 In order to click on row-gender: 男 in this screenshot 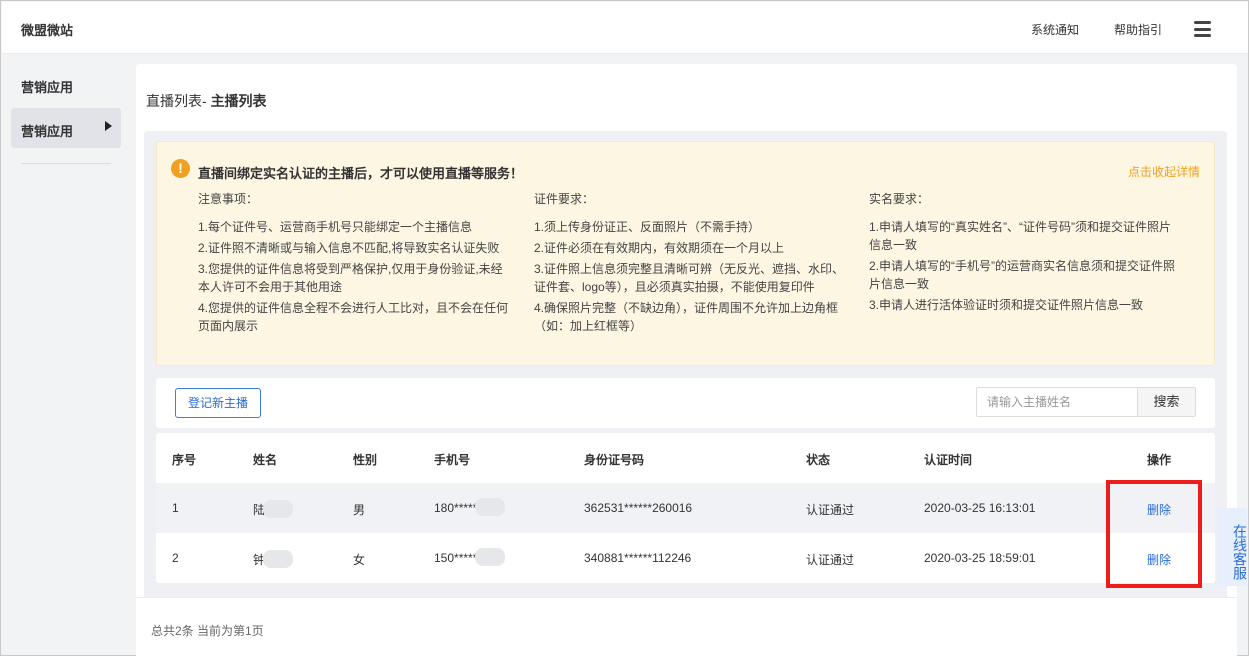, I will do `click(359, 510)`.